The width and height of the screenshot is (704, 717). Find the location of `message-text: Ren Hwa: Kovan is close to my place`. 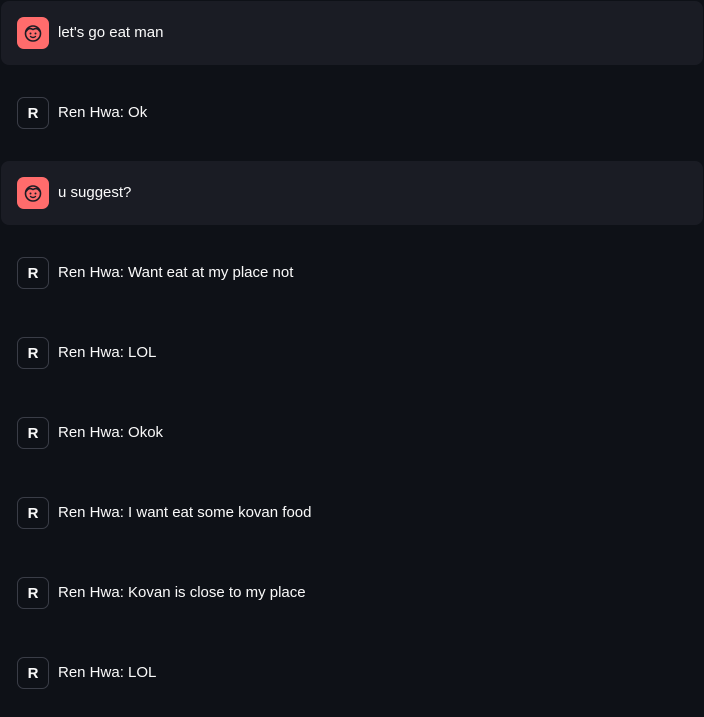

message-text: Ren Hwa: Kovan is close to my place is located at coordinates (182, 592).